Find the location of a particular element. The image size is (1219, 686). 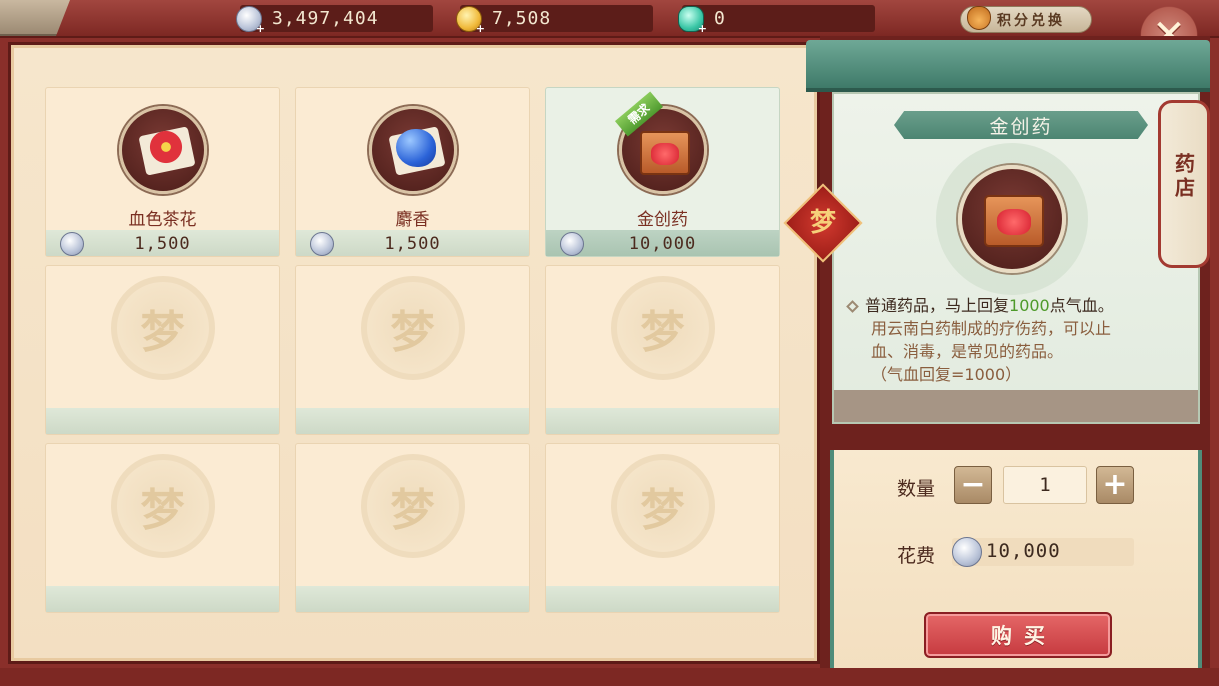

medicine-box-icon is located at coordinates (1012, 219).